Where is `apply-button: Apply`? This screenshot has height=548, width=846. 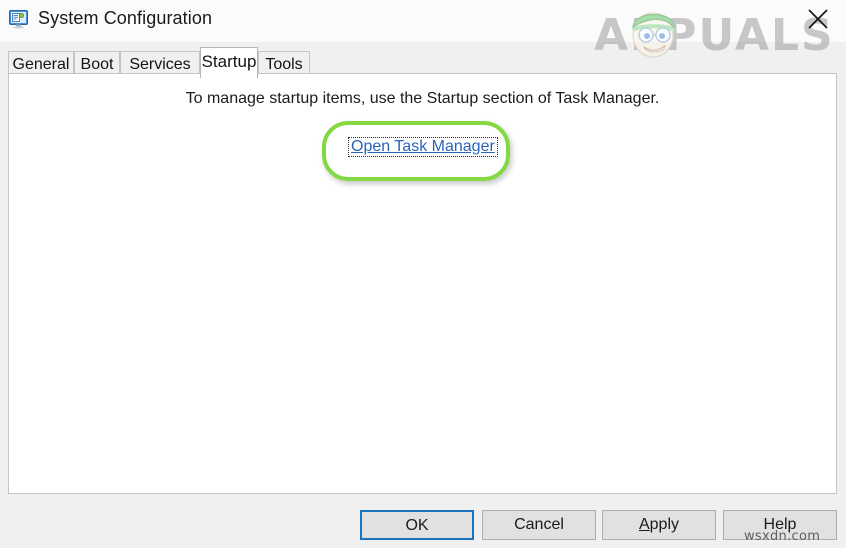
apply-button: Apply is located at coordinates (659, 525).